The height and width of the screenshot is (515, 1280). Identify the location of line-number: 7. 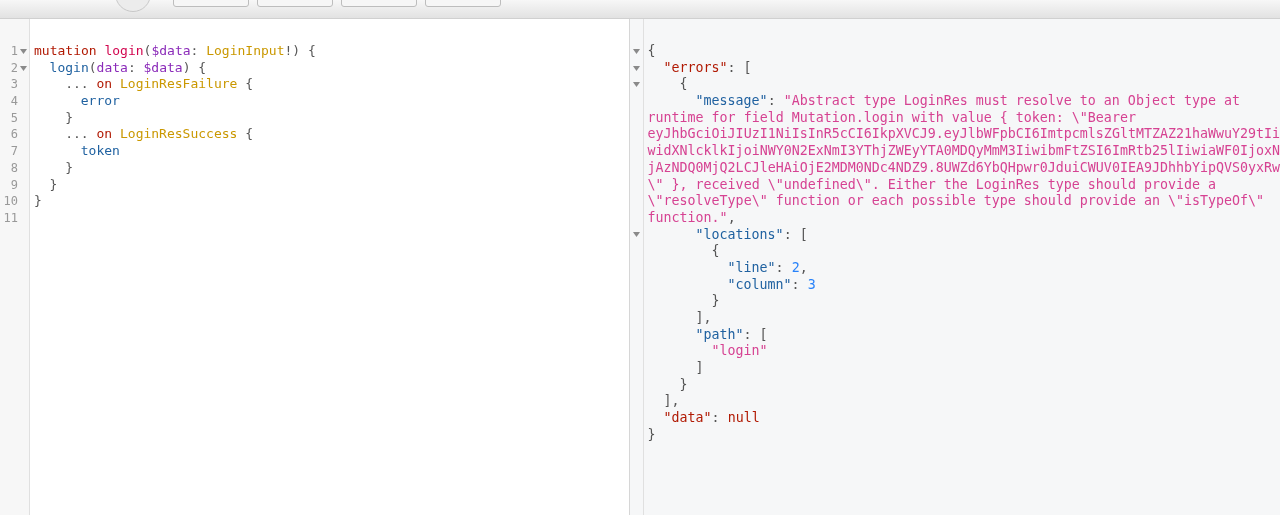
(14, 151).